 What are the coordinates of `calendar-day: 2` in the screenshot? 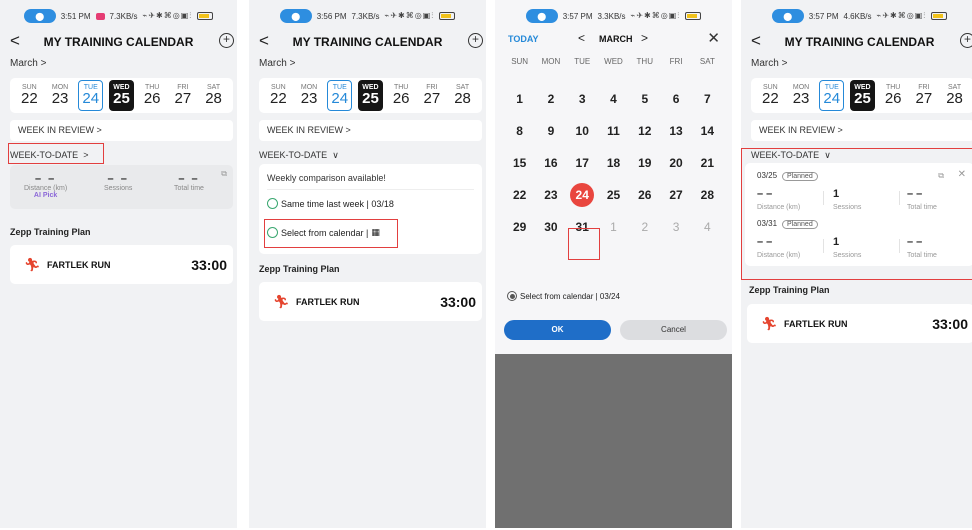 It's located at (550, 99).